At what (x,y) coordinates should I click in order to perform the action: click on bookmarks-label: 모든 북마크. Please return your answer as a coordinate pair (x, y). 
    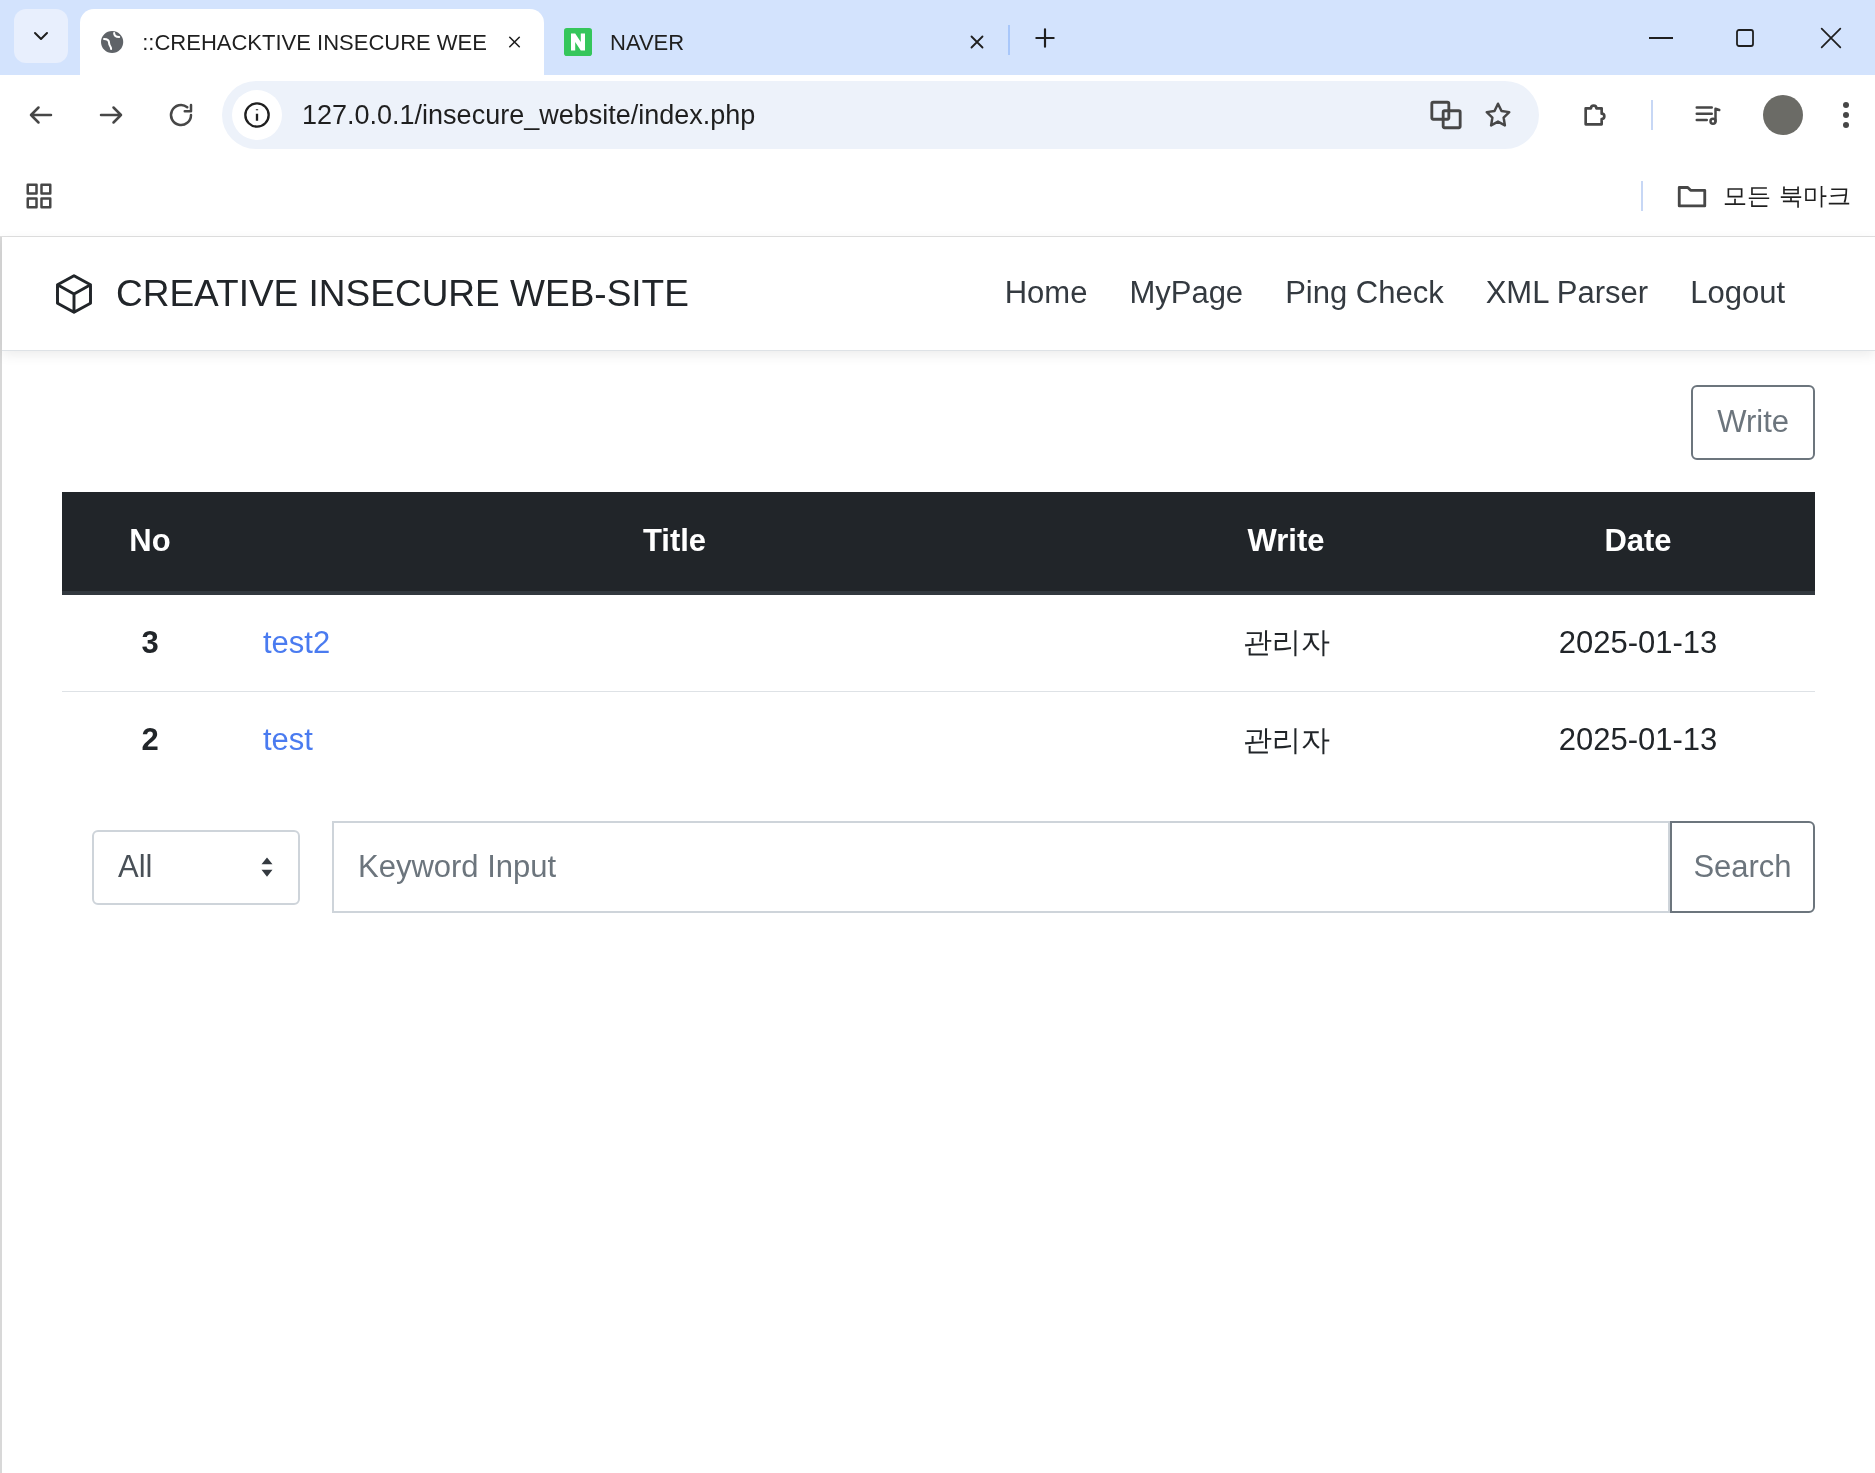
    Looking at the image, I should click on (1787, 195).